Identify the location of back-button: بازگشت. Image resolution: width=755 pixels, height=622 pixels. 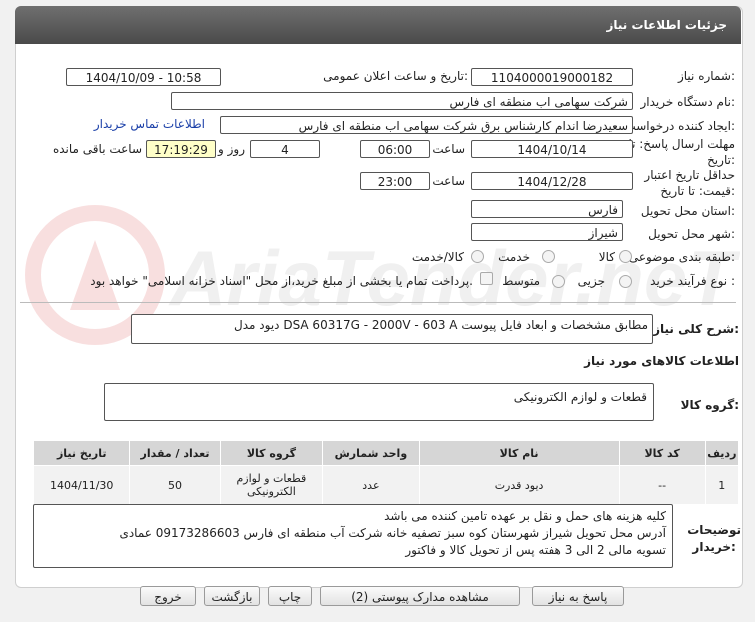
(232, 596).